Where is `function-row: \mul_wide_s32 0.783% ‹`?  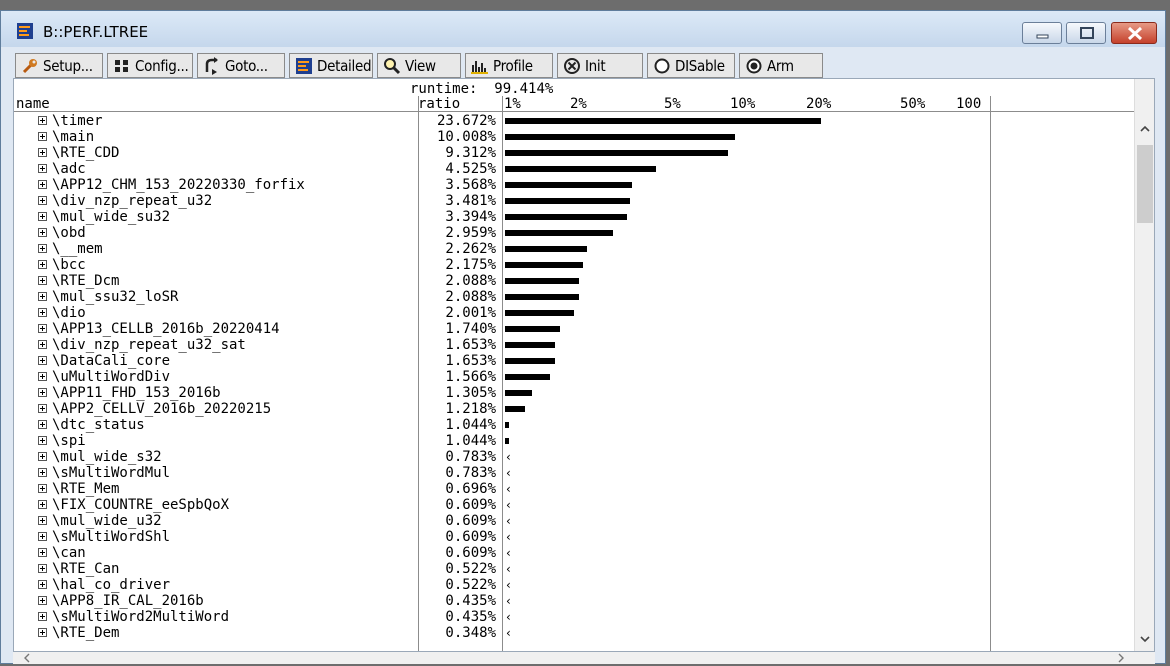
function-row: \mul_wide_s32 0.783% ‹ is located at coordinates (574, 457).